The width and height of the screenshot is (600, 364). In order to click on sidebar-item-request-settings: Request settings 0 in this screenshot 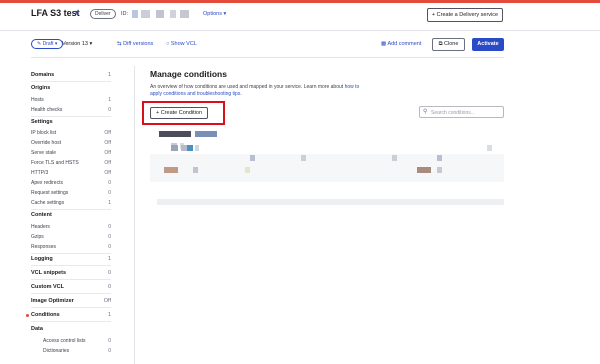, I will do `click(71, 193)`.